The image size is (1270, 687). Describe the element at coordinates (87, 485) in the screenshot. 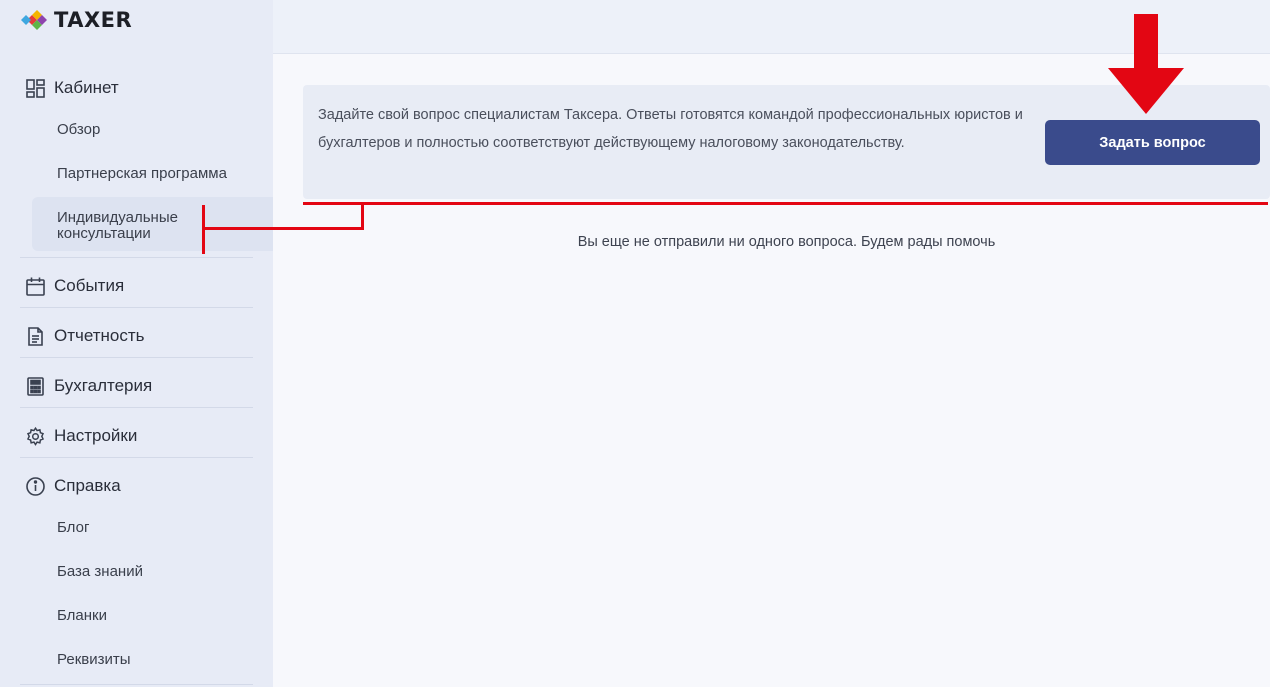

I see `nav-help-label: Справка` at that location.